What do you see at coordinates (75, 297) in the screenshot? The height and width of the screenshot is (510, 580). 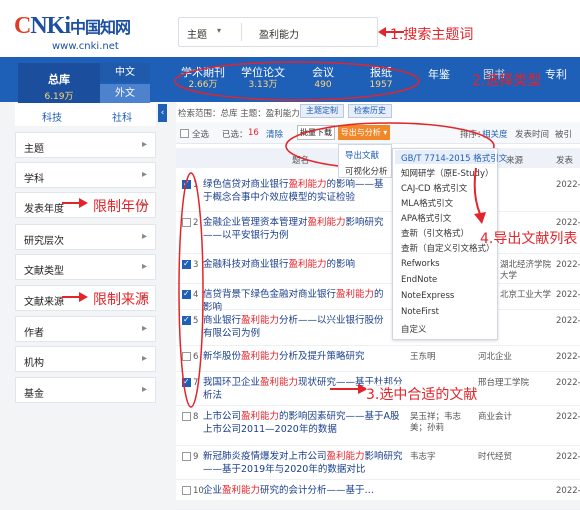 I see `arrow-annotation-source` at bounding box center [75, 297].